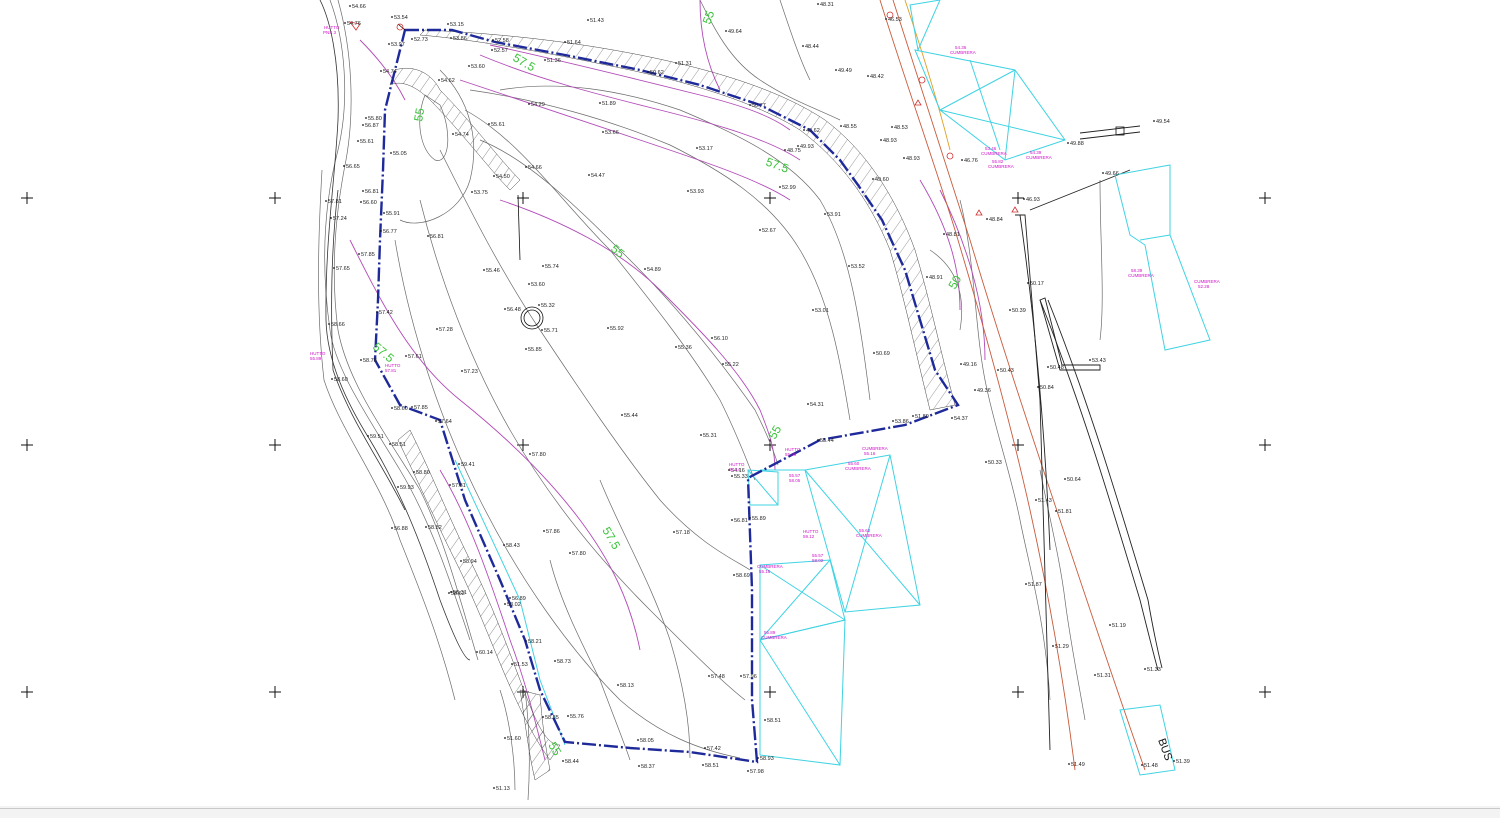 The width and height of the screenshot is (1500, 818). Describe the element at coordinates (341, 380) in the screenshot. I see `elevation-value: 58.60` at that location.